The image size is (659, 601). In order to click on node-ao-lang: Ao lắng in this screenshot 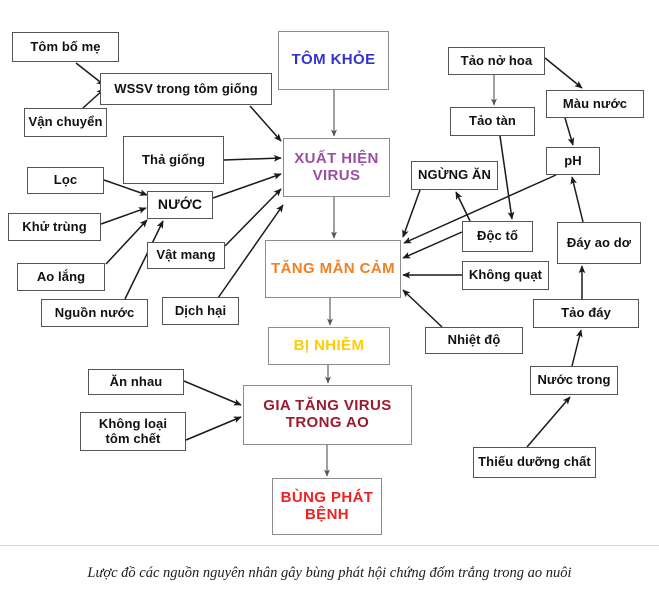, I will do `click(61, 277)`.